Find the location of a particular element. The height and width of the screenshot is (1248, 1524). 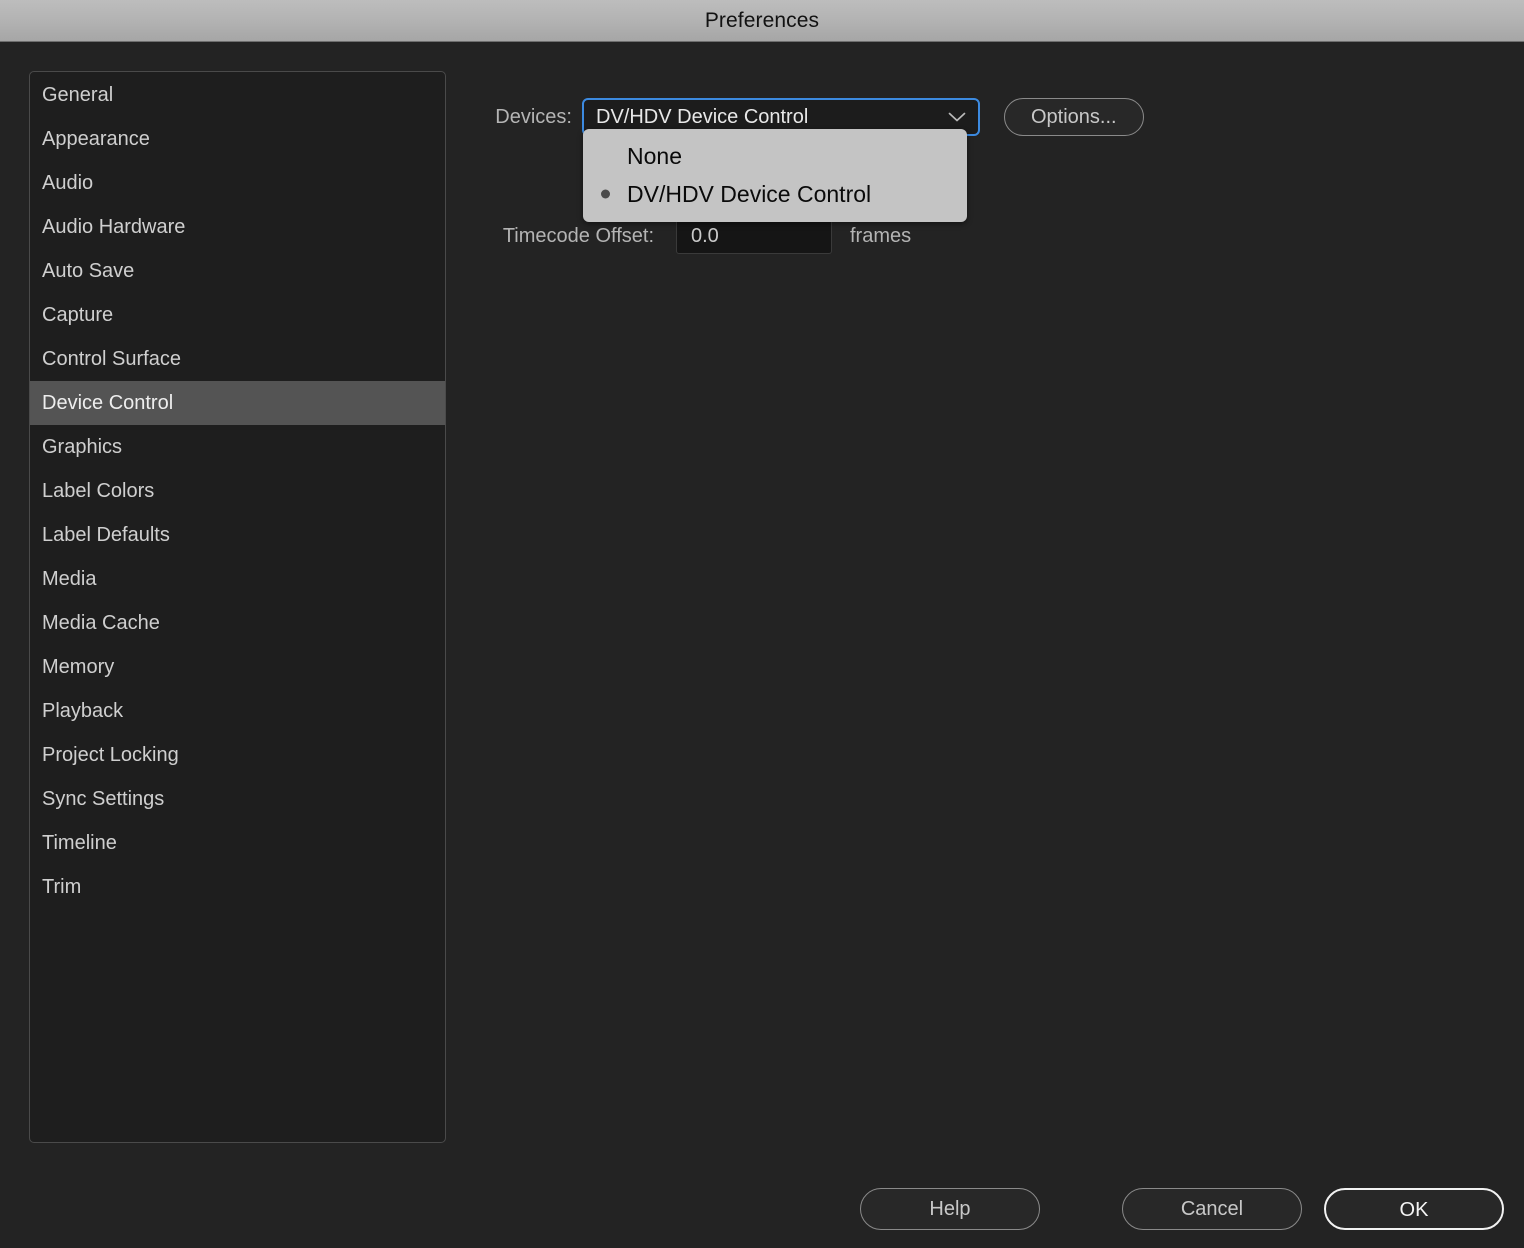

window-titlebar: Preferences is located at coordinates (762, 21).